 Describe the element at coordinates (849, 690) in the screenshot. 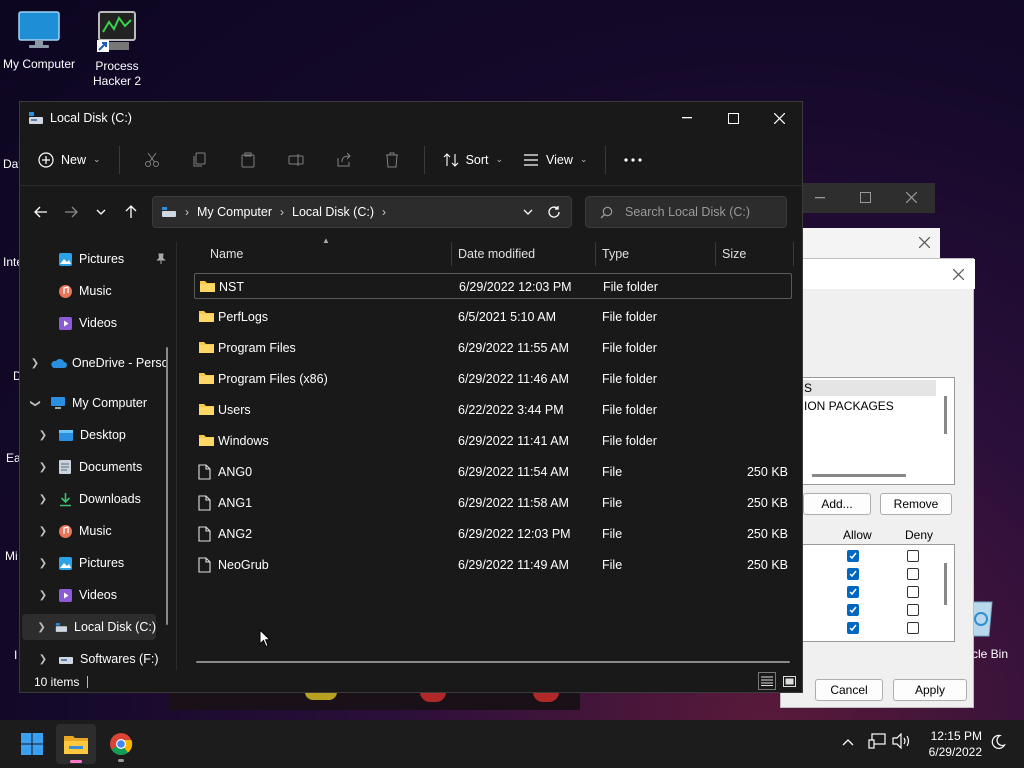

I see `cancel-button: Cancel` at that location.